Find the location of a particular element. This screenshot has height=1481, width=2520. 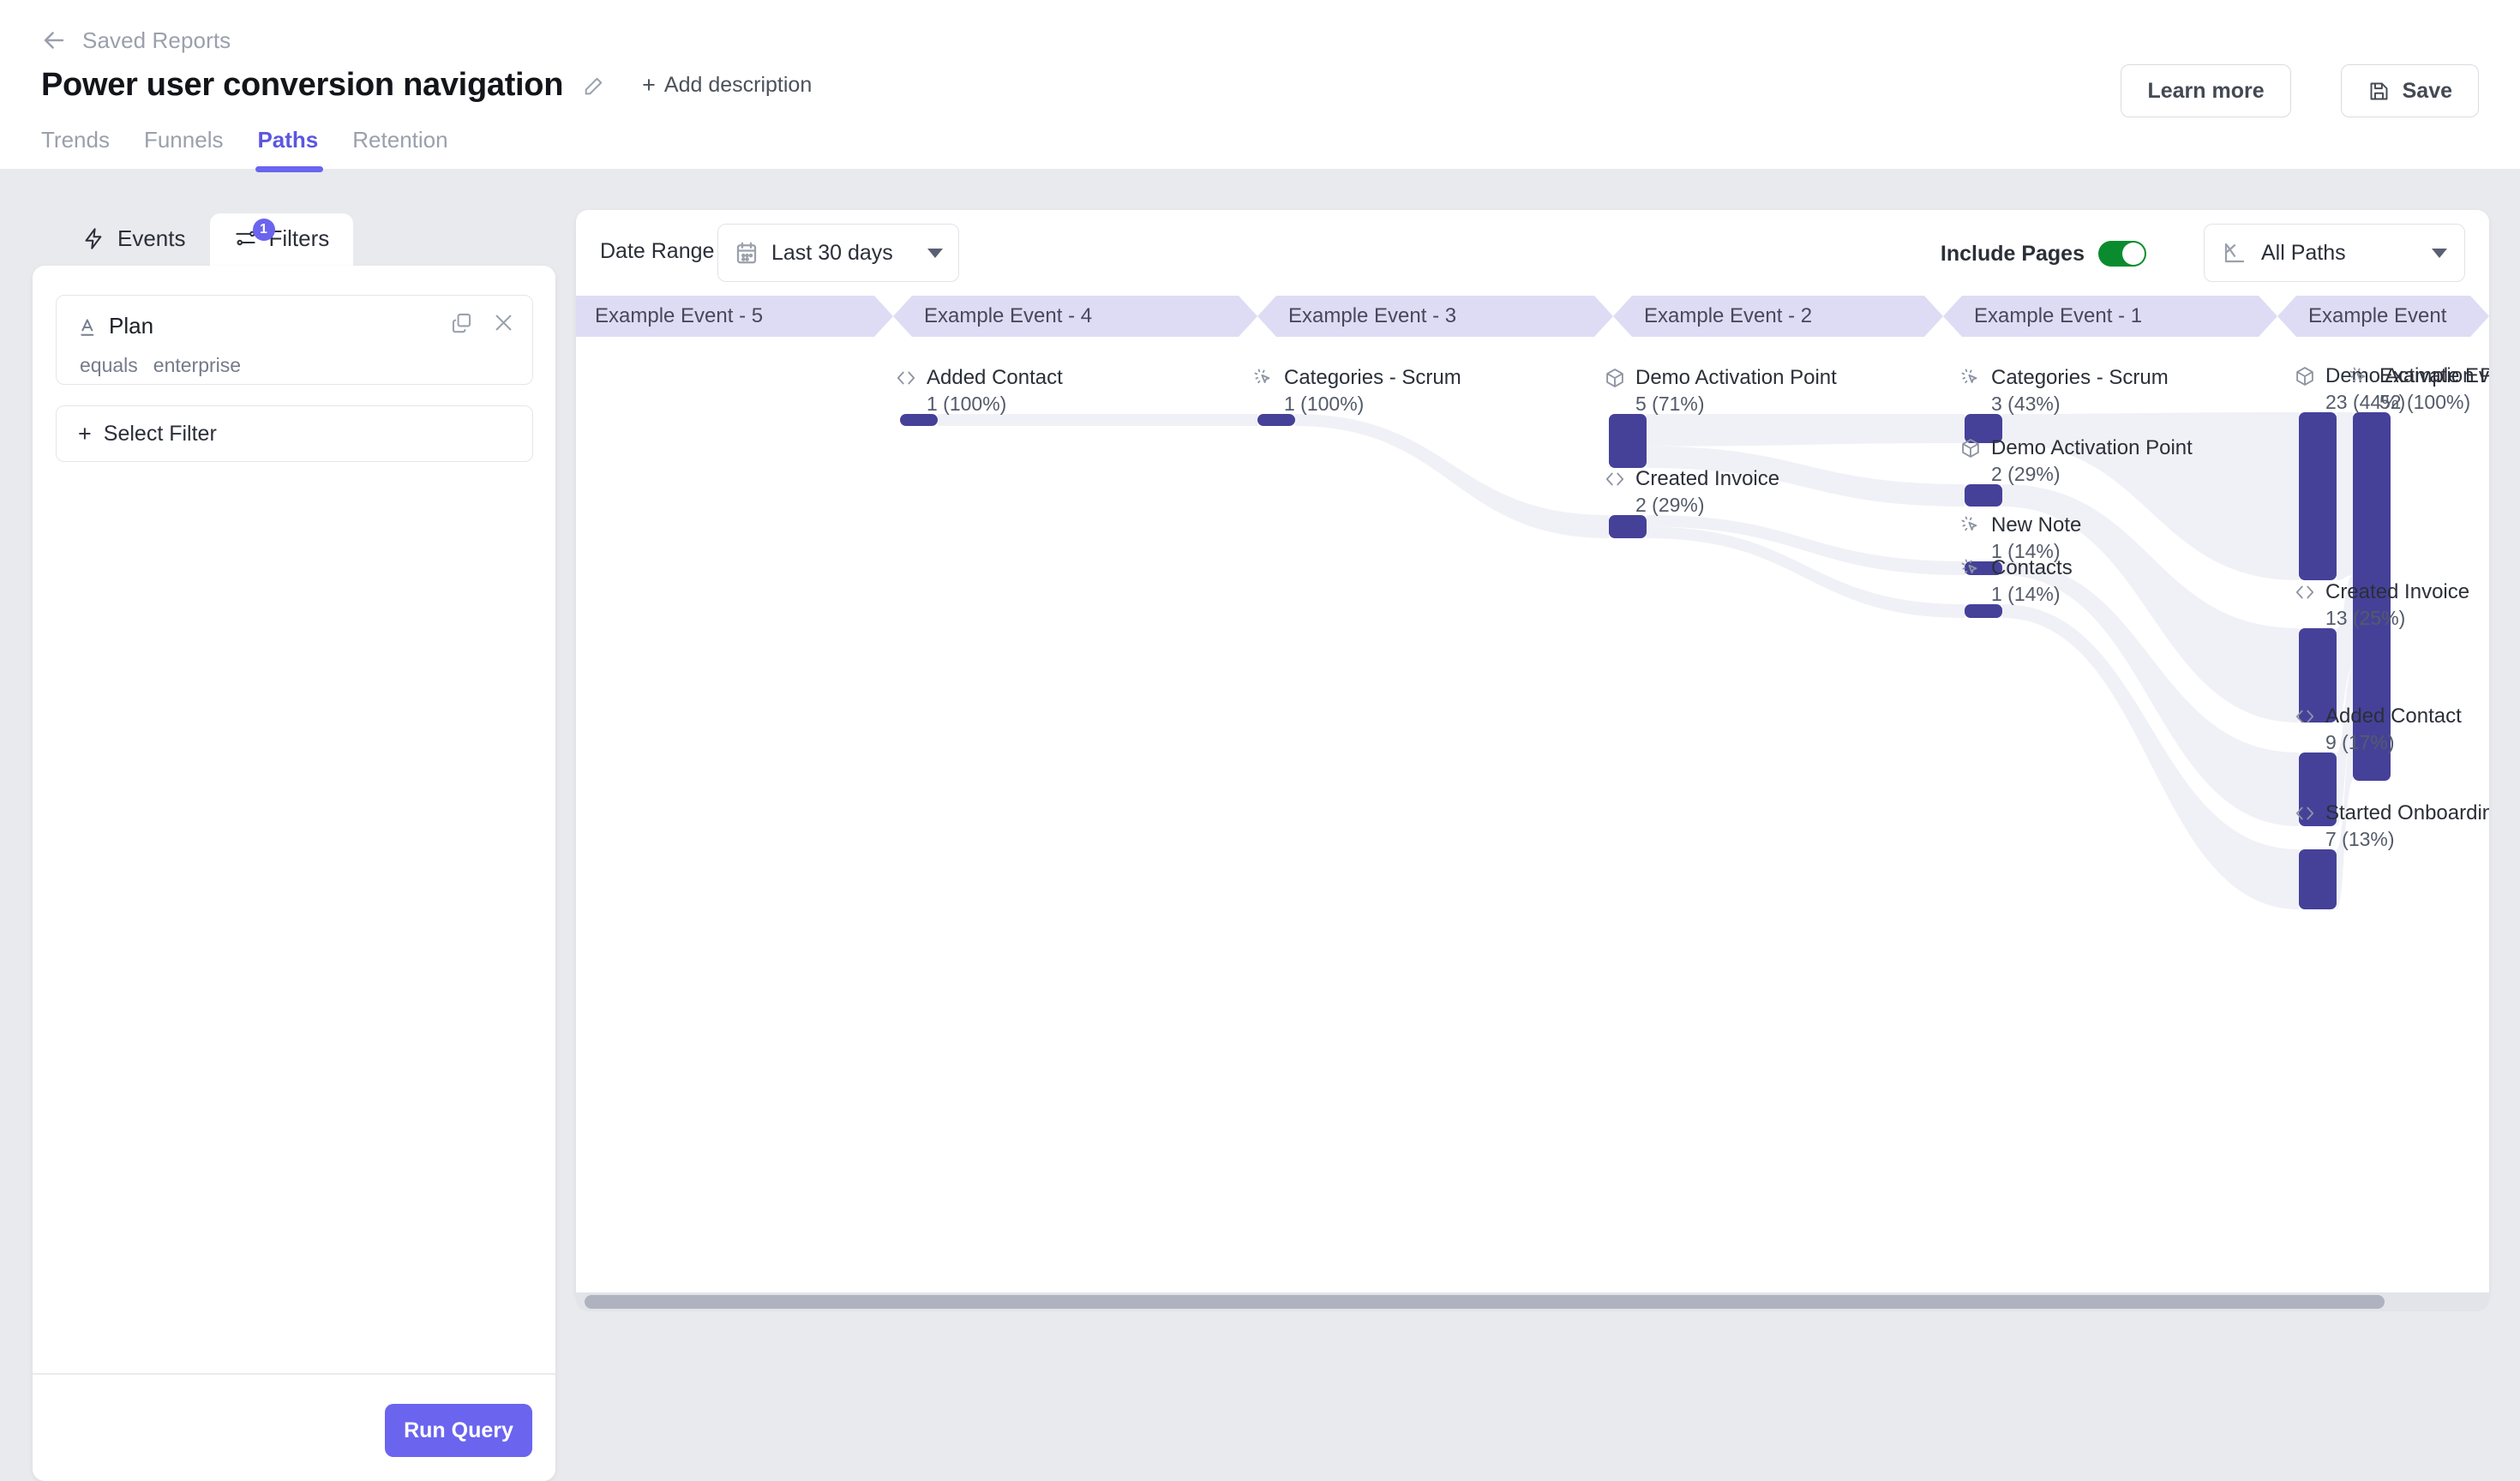

breadcrumb-label: Saved Reports is located at coordinates (156, 40).